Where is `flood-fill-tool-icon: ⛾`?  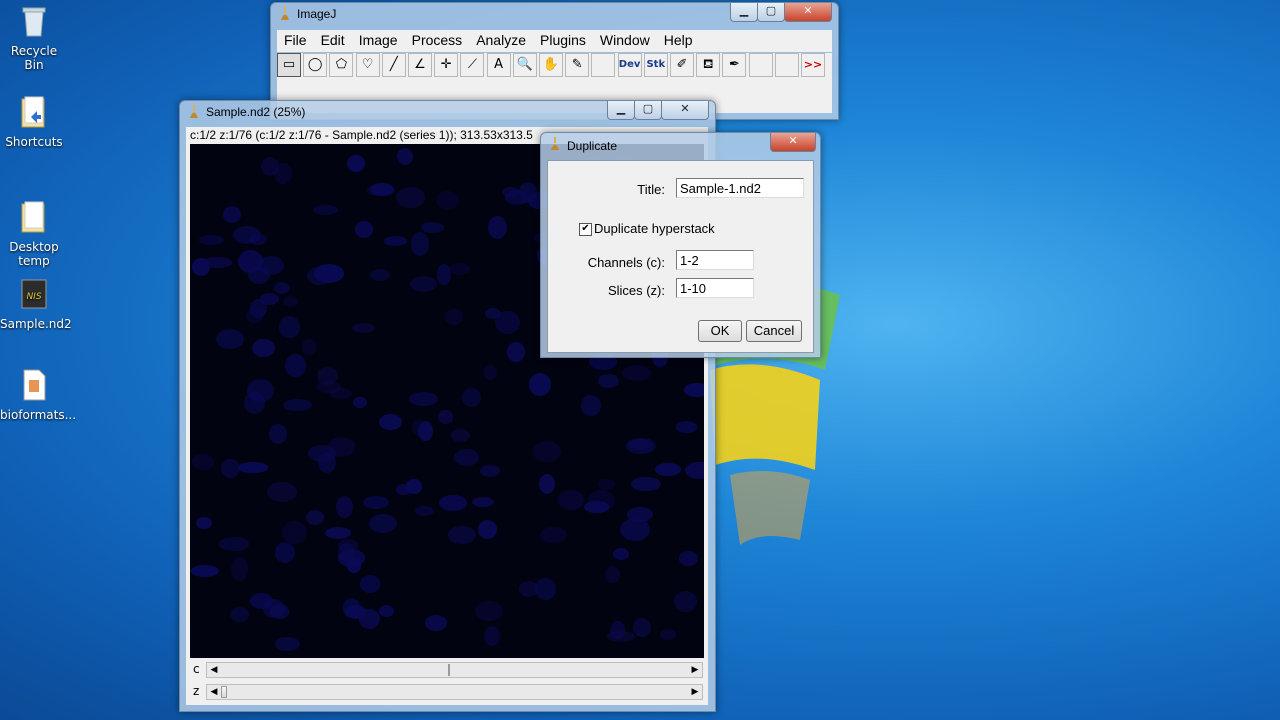 flood-fill-tool-icon: ⛾ is located at coordinates (708, 65).